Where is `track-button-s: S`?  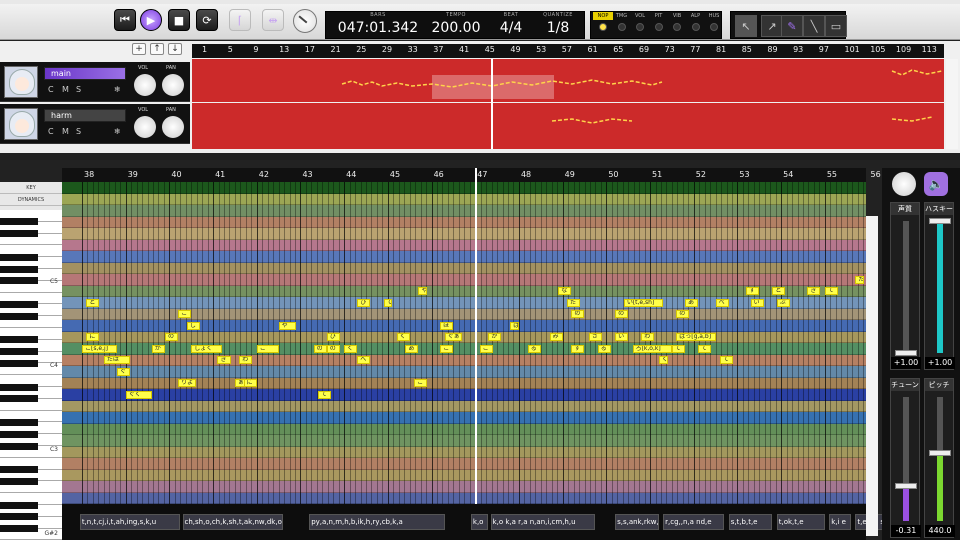 track-button-s: S is located at coordinates (83, 89).